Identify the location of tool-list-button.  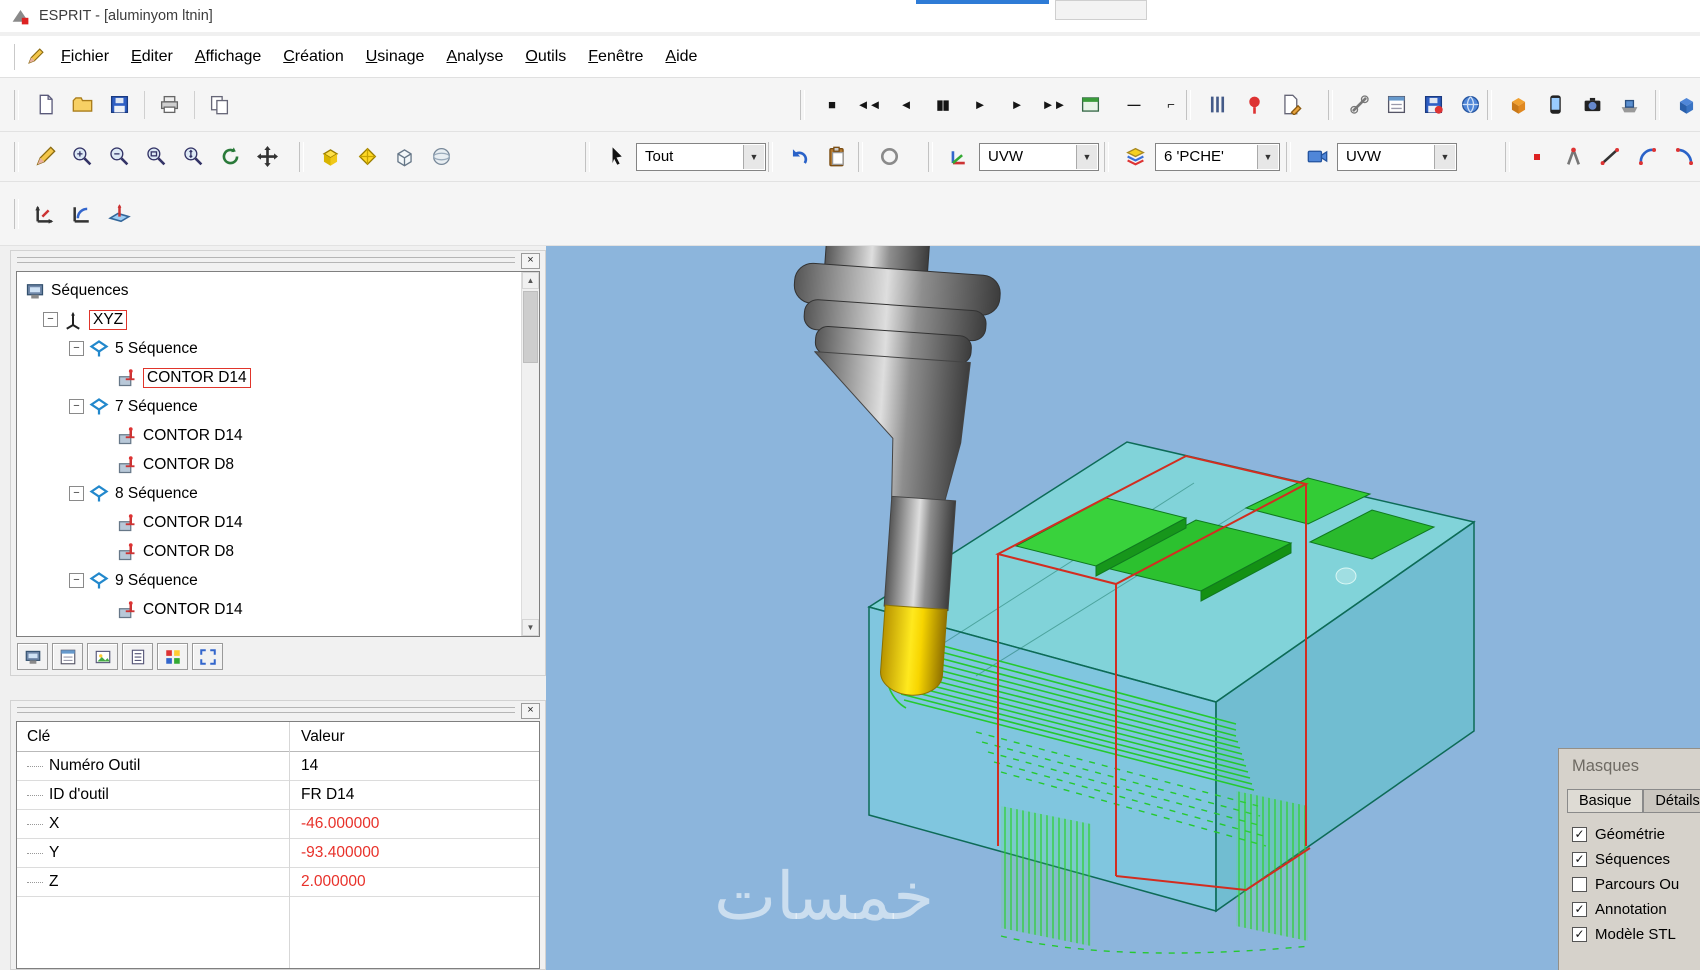
(67, 656).